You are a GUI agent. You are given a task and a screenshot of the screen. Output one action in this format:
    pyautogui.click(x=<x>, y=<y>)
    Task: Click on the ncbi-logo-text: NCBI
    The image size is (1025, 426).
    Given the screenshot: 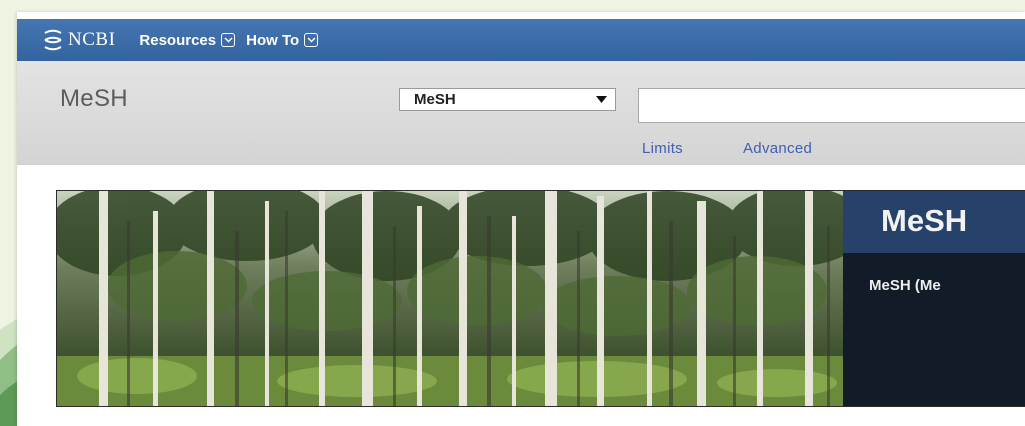 What is the action you would take?
    pyautogui.click(x=92, y=39)
    